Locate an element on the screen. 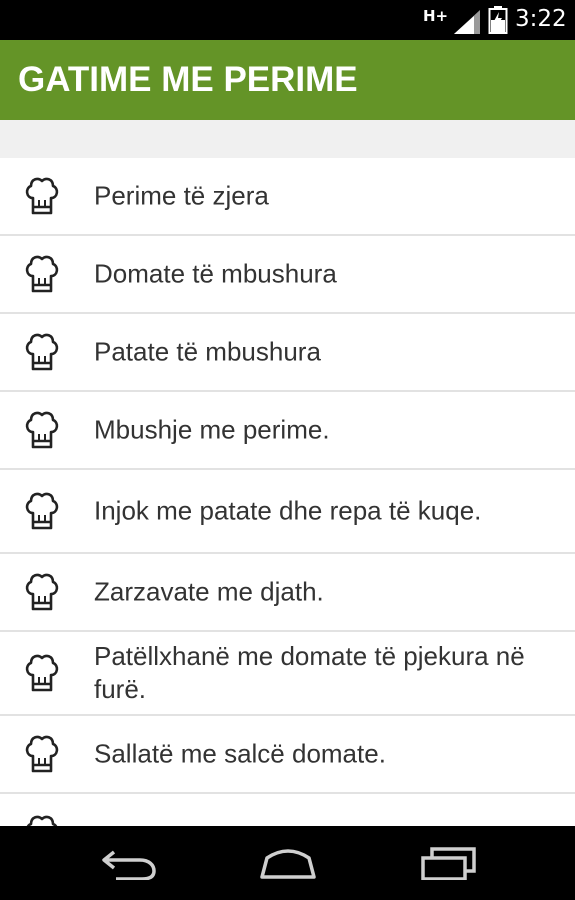 The width and height of the screenshot is (575, 900). clock: 3:22 is located at coordinates (541, 19).